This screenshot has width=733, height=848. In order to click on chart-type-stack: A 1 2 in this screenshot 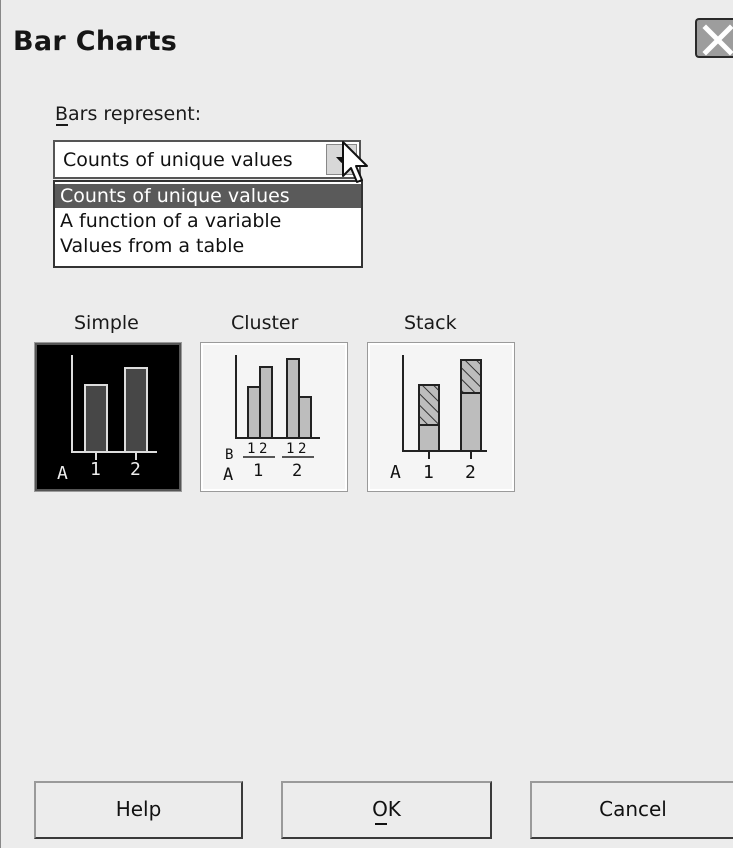, I will do `click(441, 417)`.